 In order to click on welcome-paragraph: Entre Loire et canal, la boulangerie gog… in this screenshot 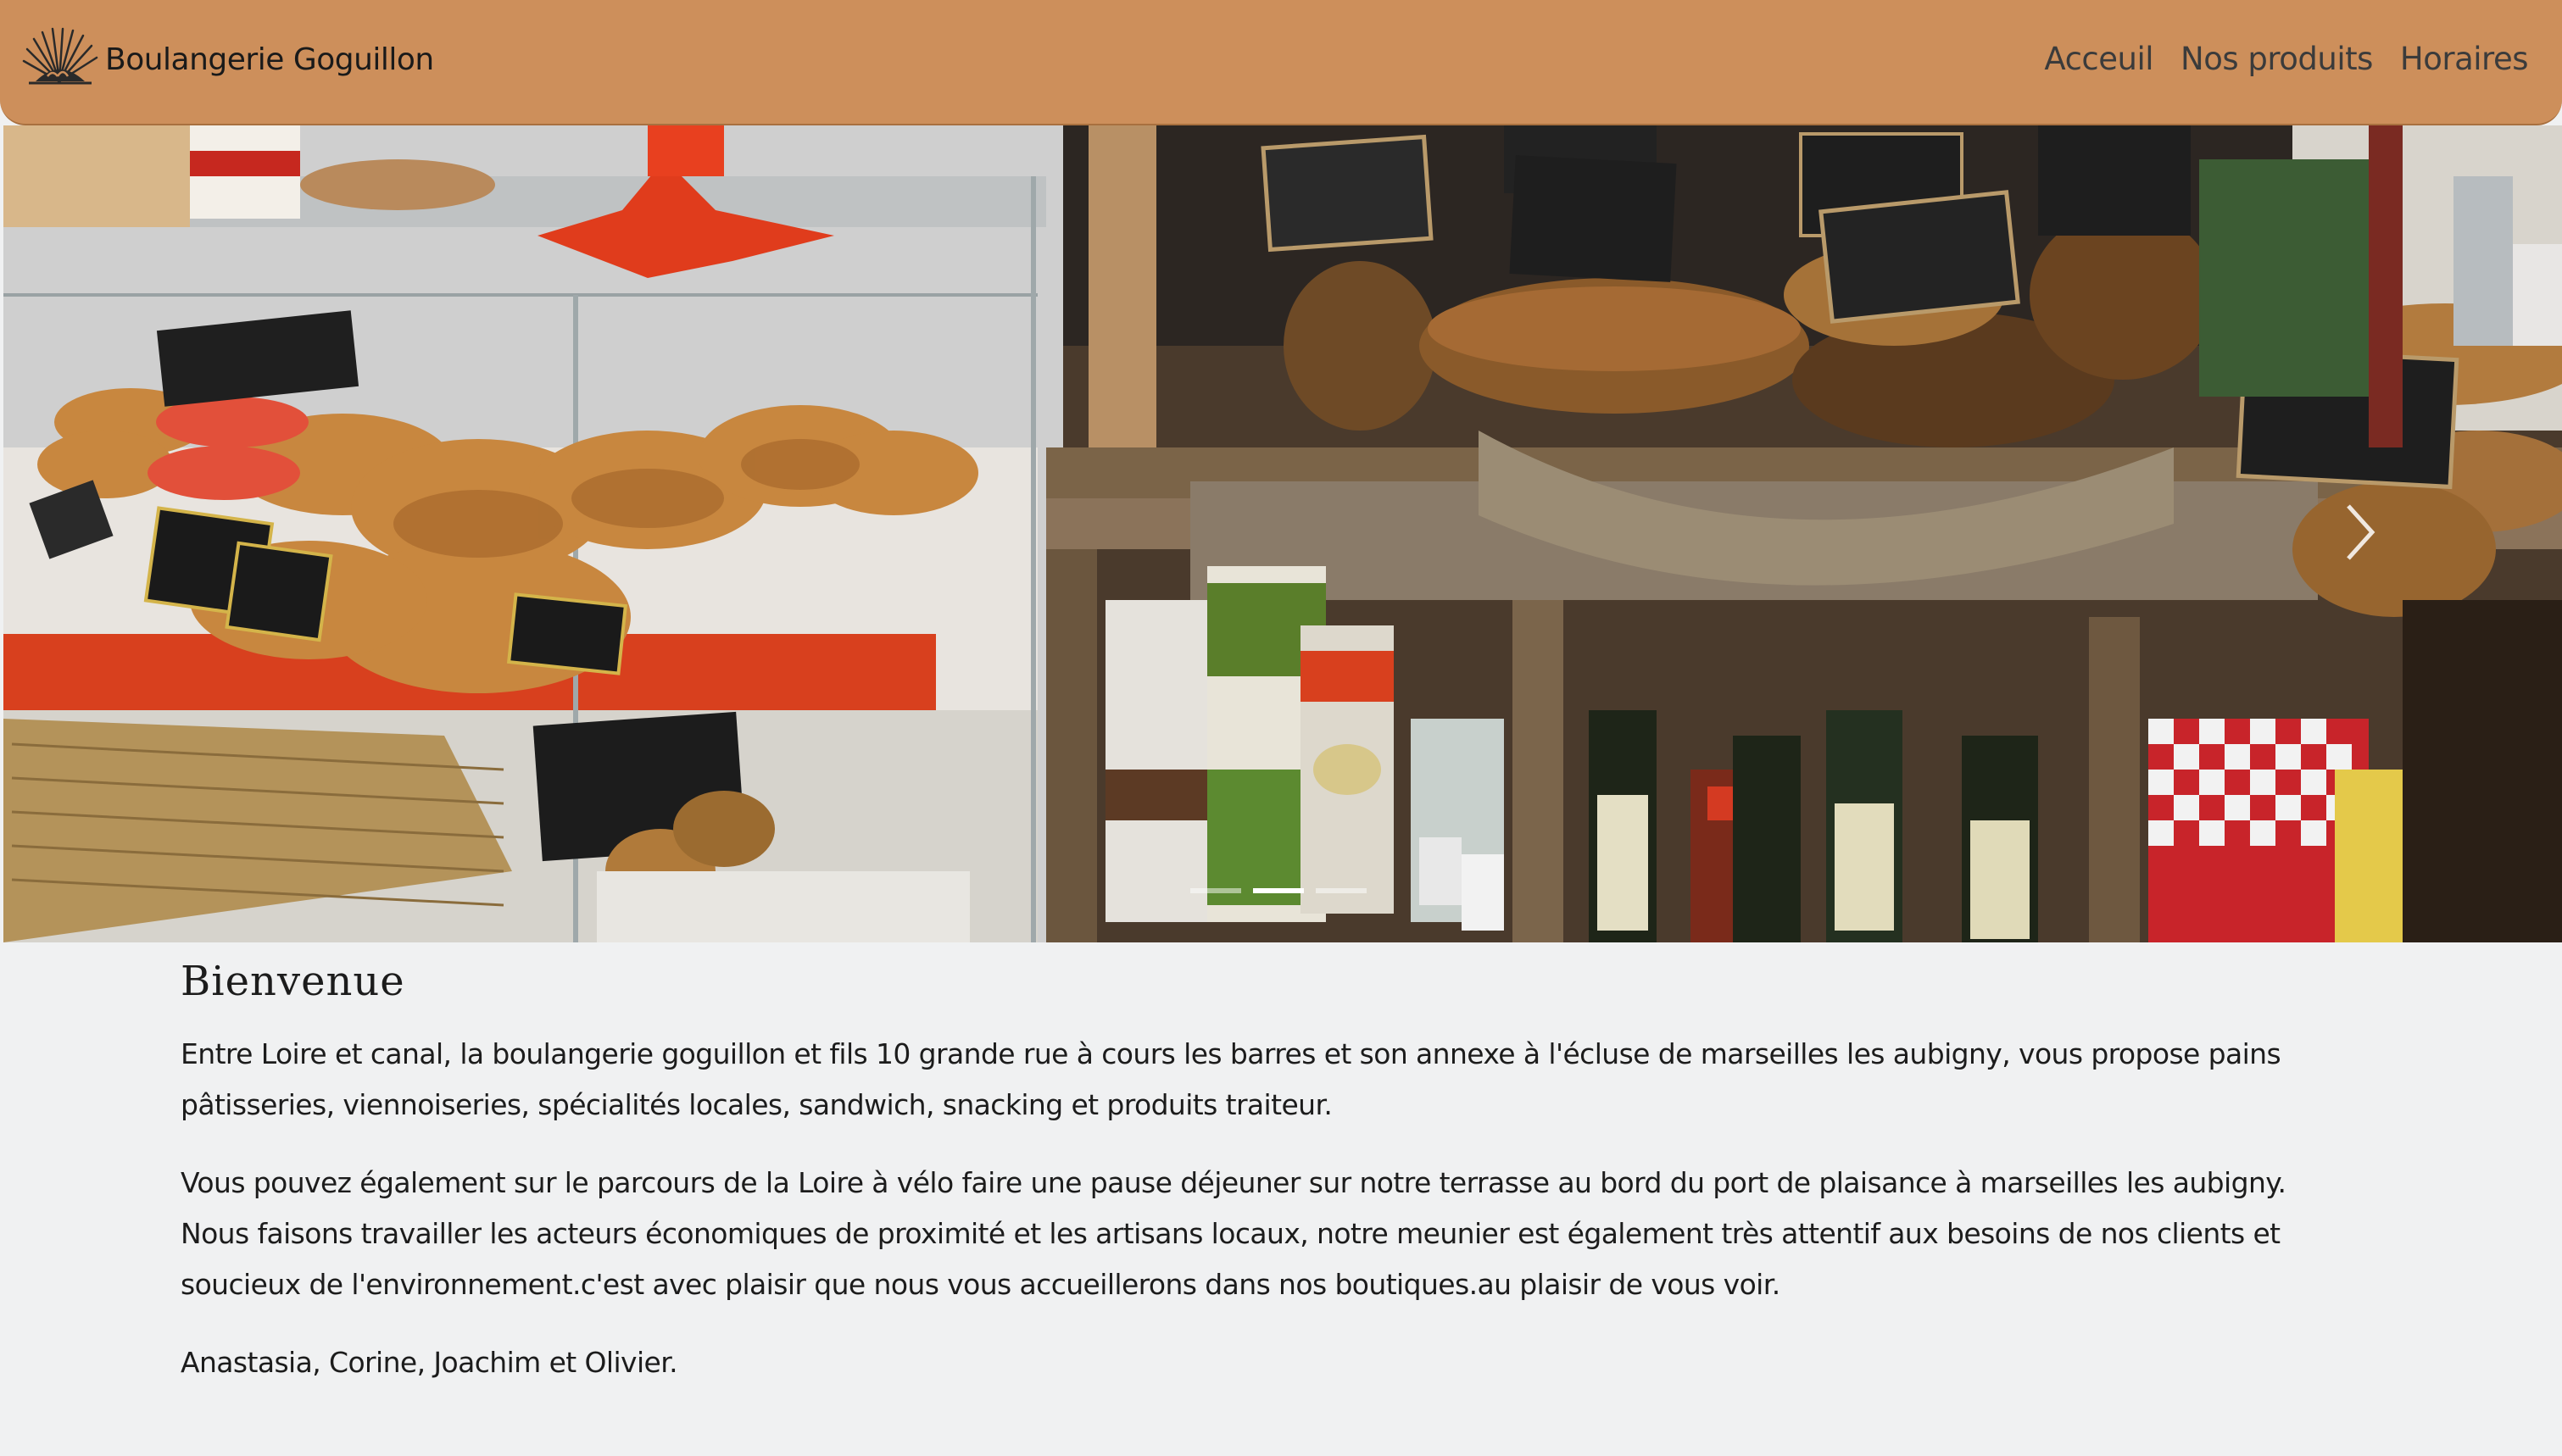, I will do `click(1231, 1079)`.